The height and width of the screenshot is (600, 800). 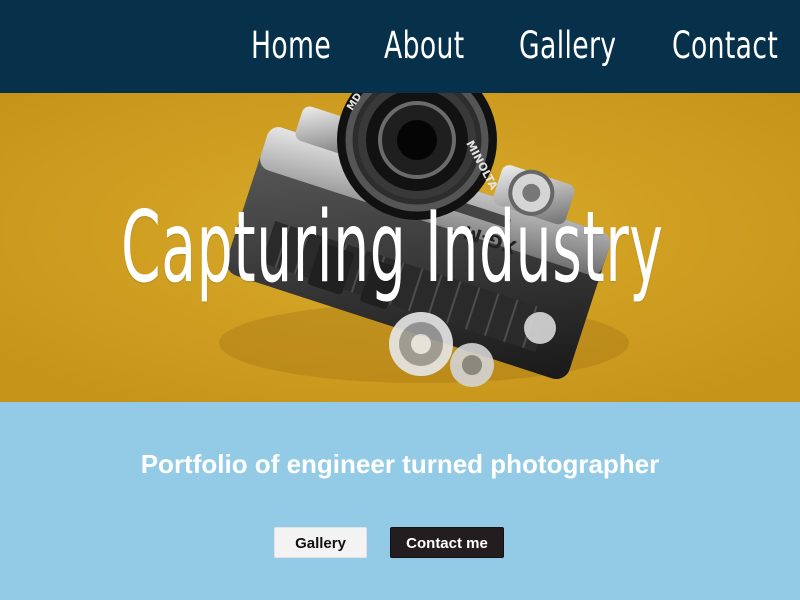 What do you see at coordinates (447, 542) in the screenshot?
I see `contact-me-button: Contact me` at bounding box center [447, 542].